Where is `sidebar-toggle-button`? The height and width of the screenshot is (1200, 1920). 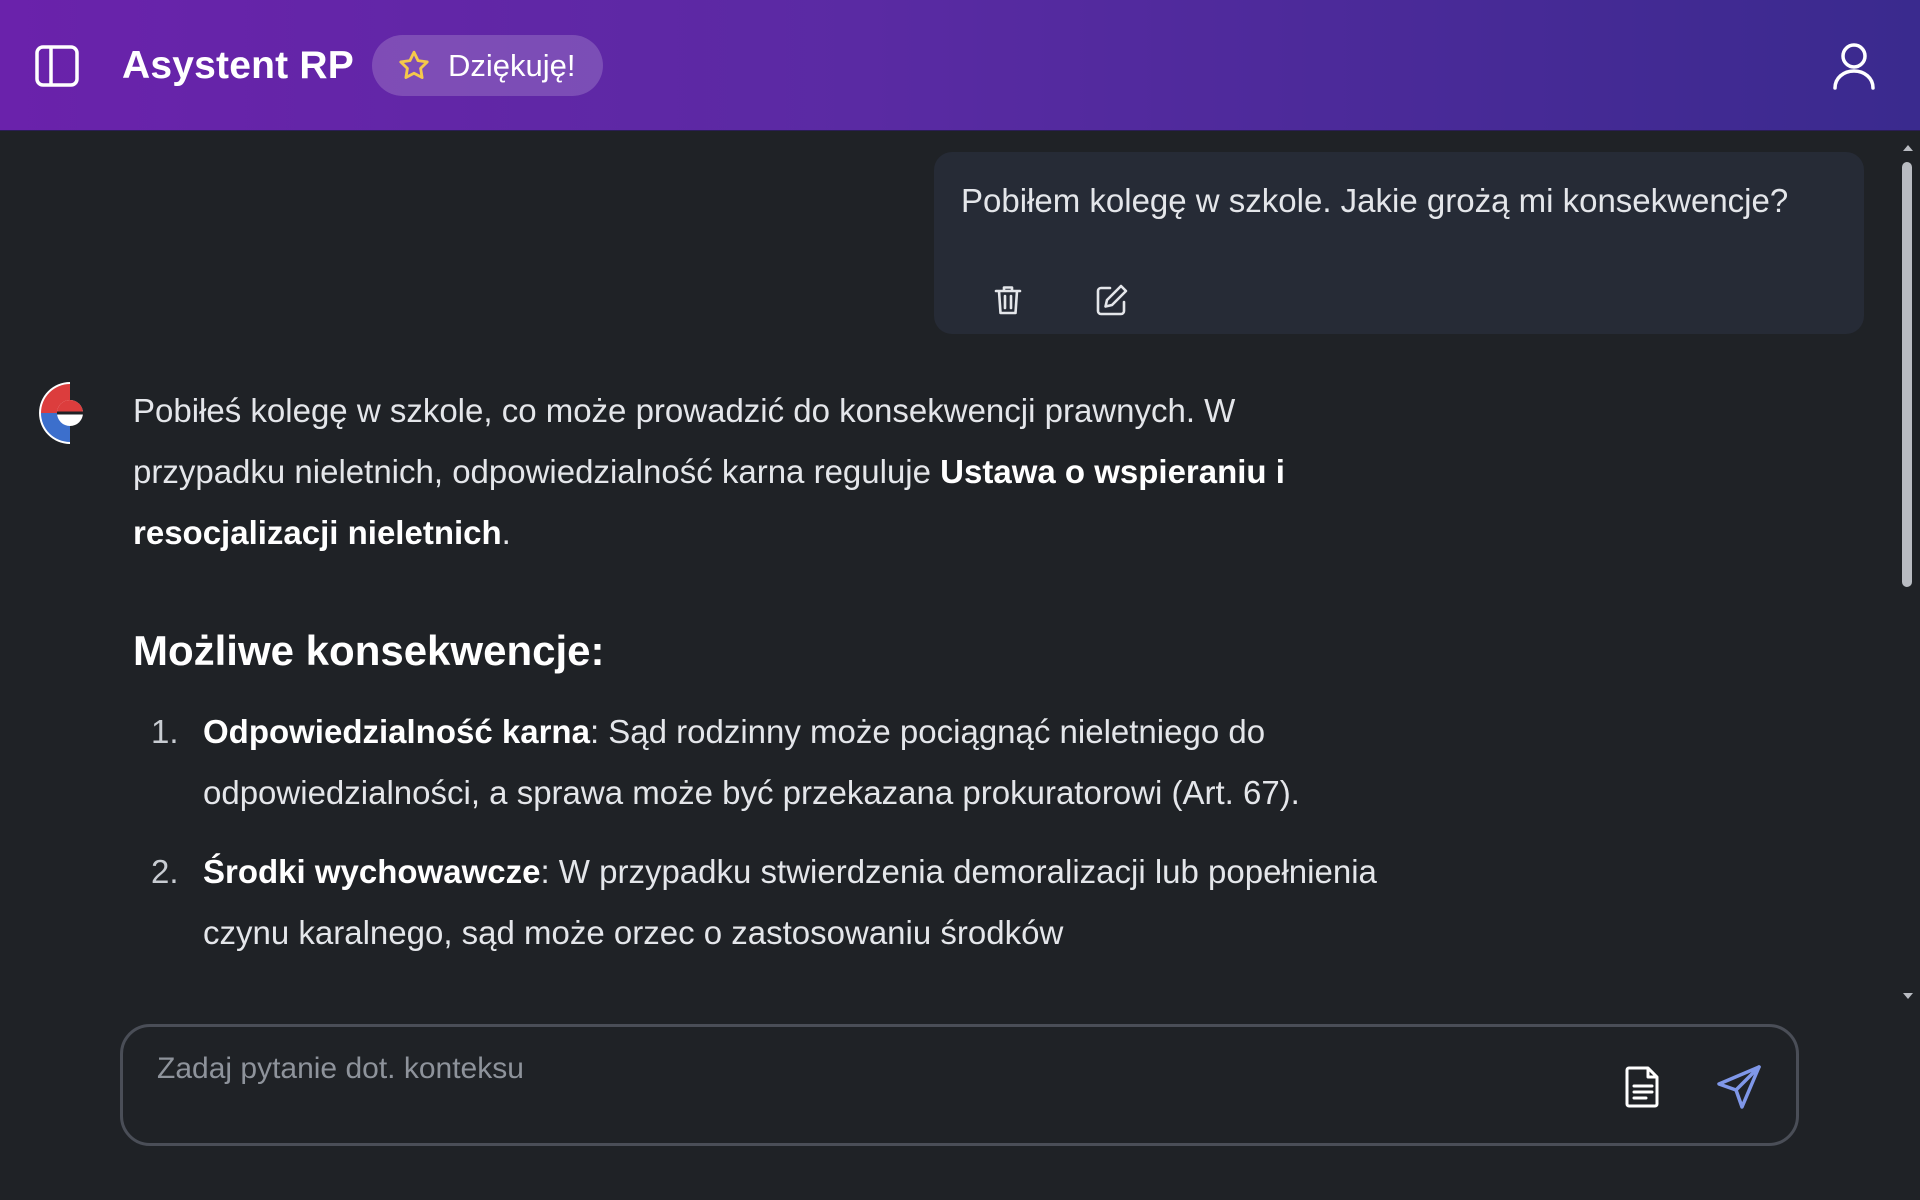
sidebar-toggle-button is located at coordinates (57, 66).